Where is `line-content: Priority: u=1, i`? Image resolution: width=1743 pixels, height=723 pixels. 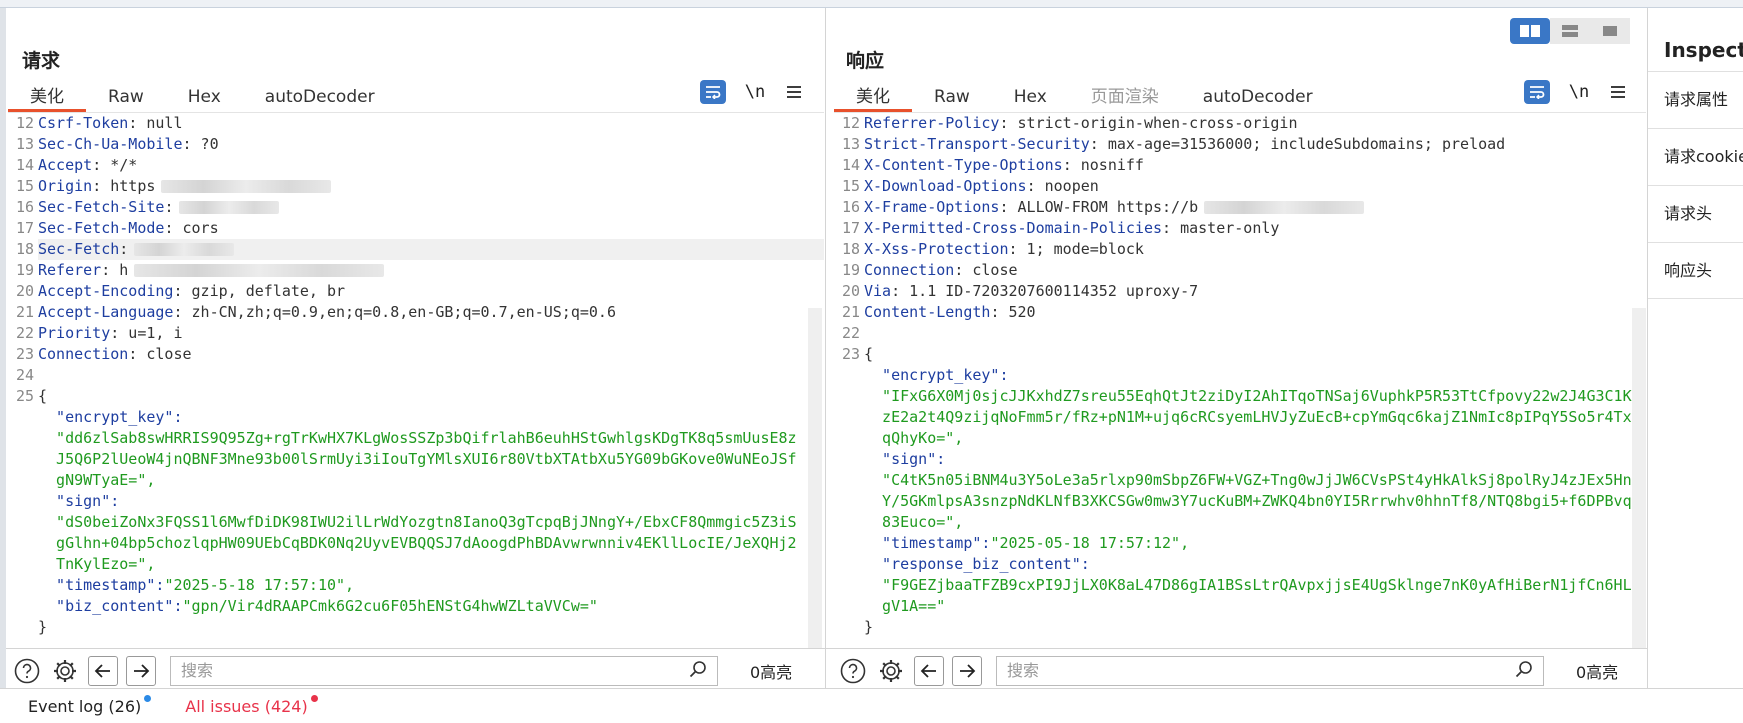
line-content: Priority: u=1, i is located at coordinates (431, 333).